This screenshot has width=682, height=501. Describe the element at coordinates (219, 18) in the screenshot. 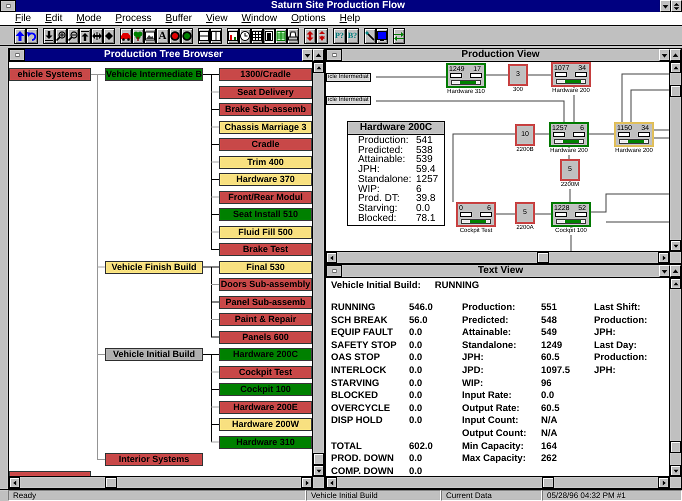

I see `menu-item: View` at that location.